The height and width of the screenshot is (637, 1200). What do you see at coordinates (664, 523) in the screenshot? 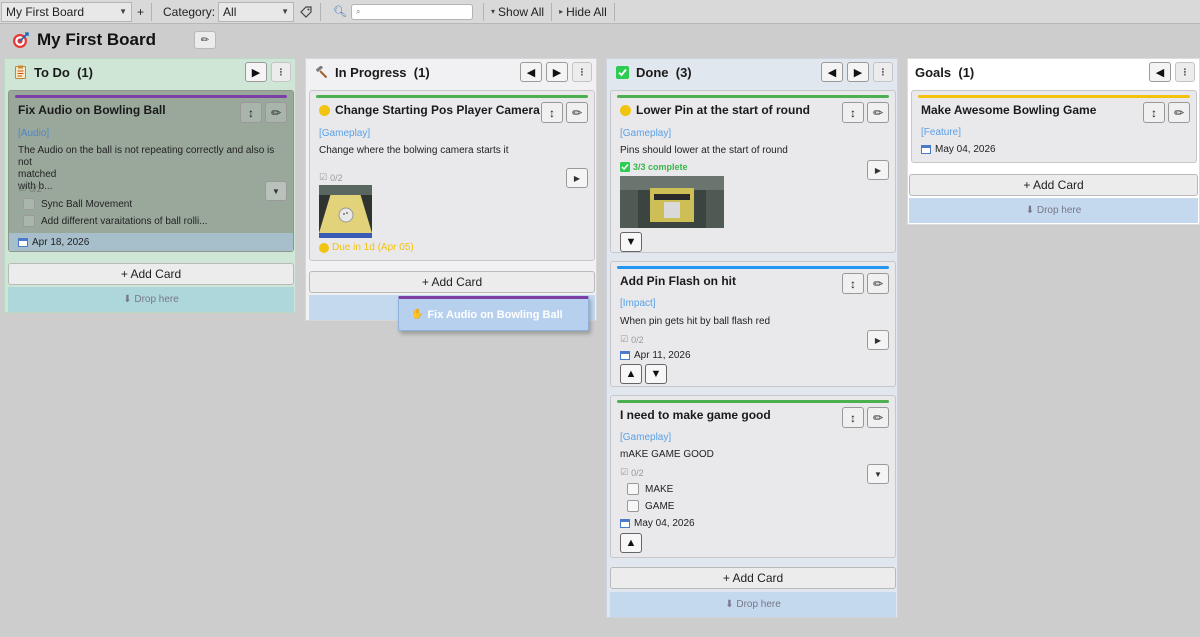
I see `card-date-text: May 04, 2026` at bounding box center [664, 523].